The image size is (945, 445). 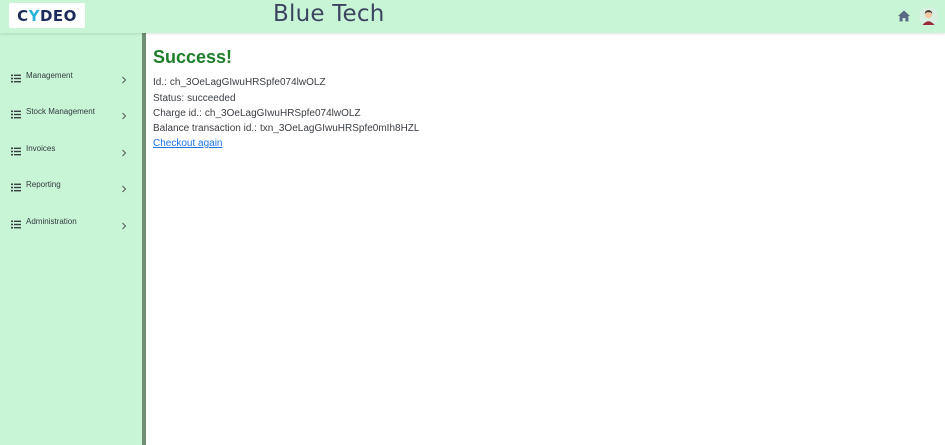 I want to click on sidebar-item-administration: Administration, so click(x=71, y=221).